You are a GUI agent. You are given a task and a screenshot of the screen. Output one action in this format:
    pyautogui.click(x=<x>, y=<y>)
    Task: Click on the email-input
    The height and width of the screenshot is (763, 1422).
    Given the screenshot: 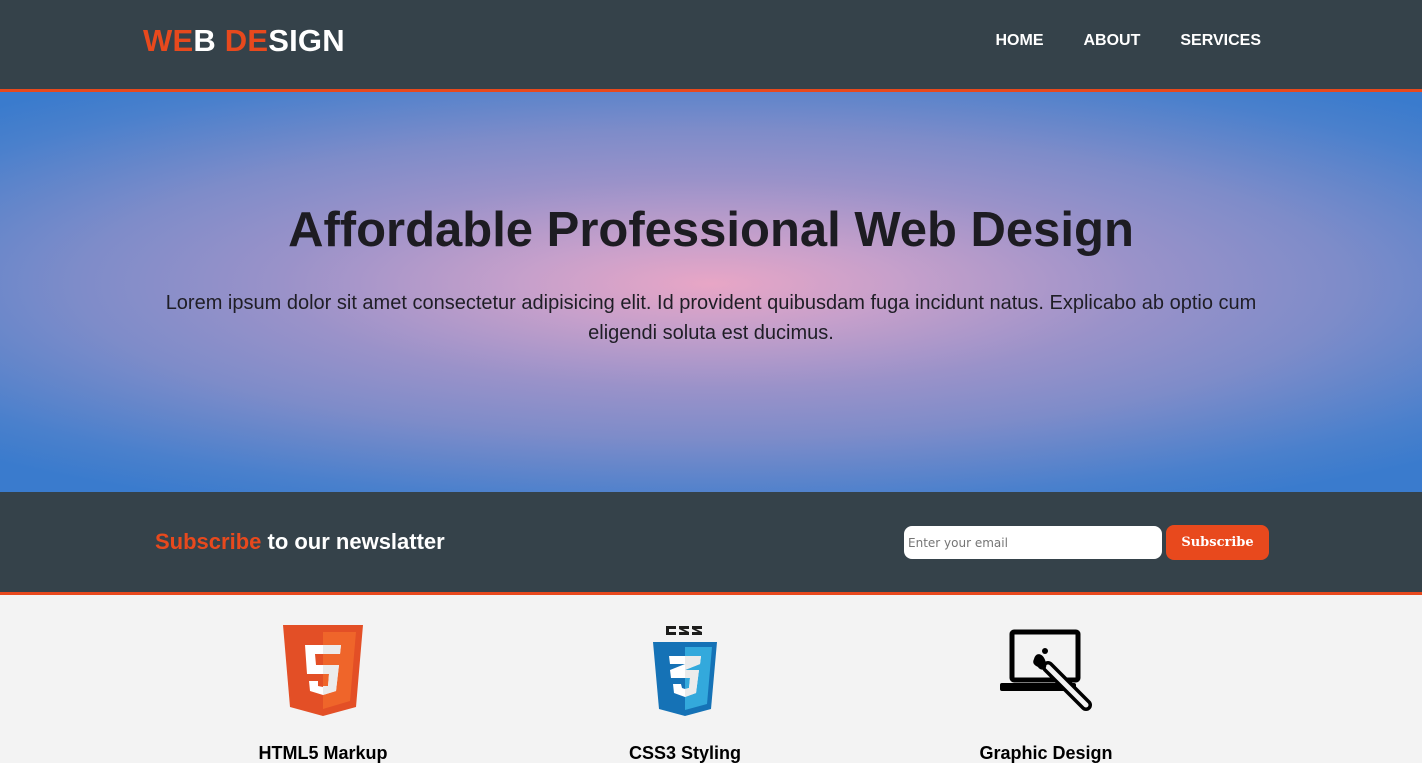 What is the action you would take?
    pyautogui.click(x=1033, y=542)
    